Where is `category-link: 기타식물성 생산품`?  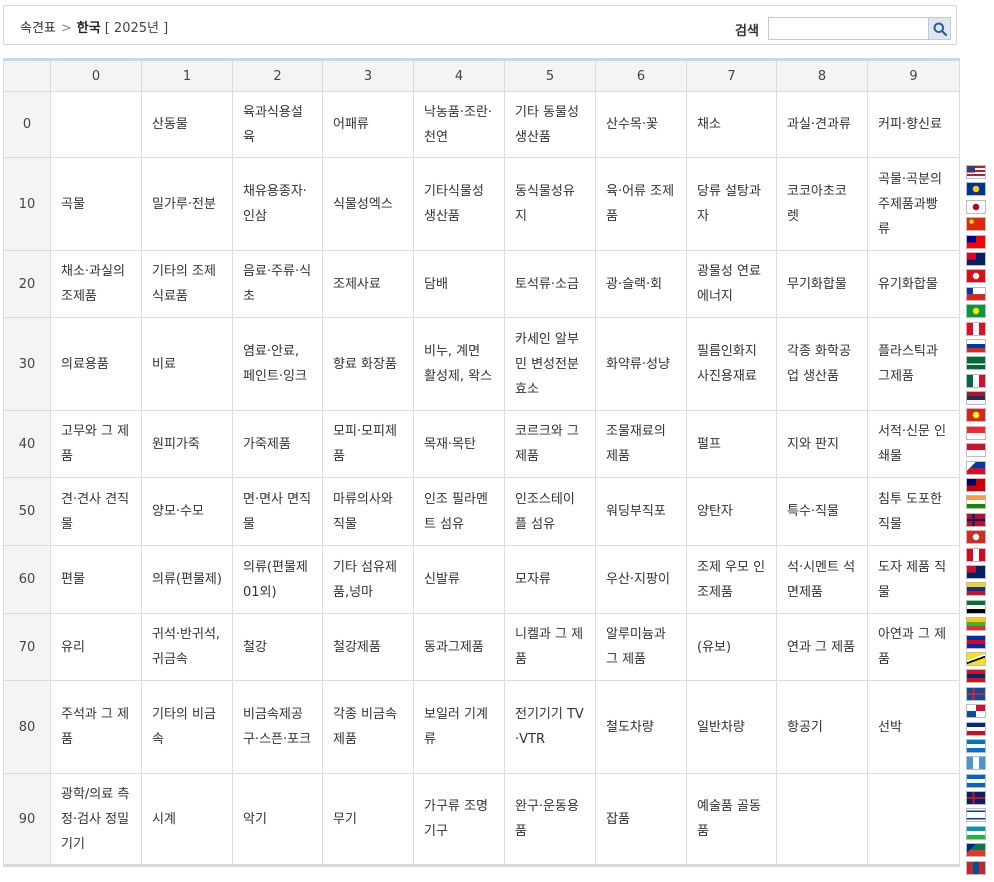
category-link: 기타식물성 생산품 is located at coordinates (454, 204).